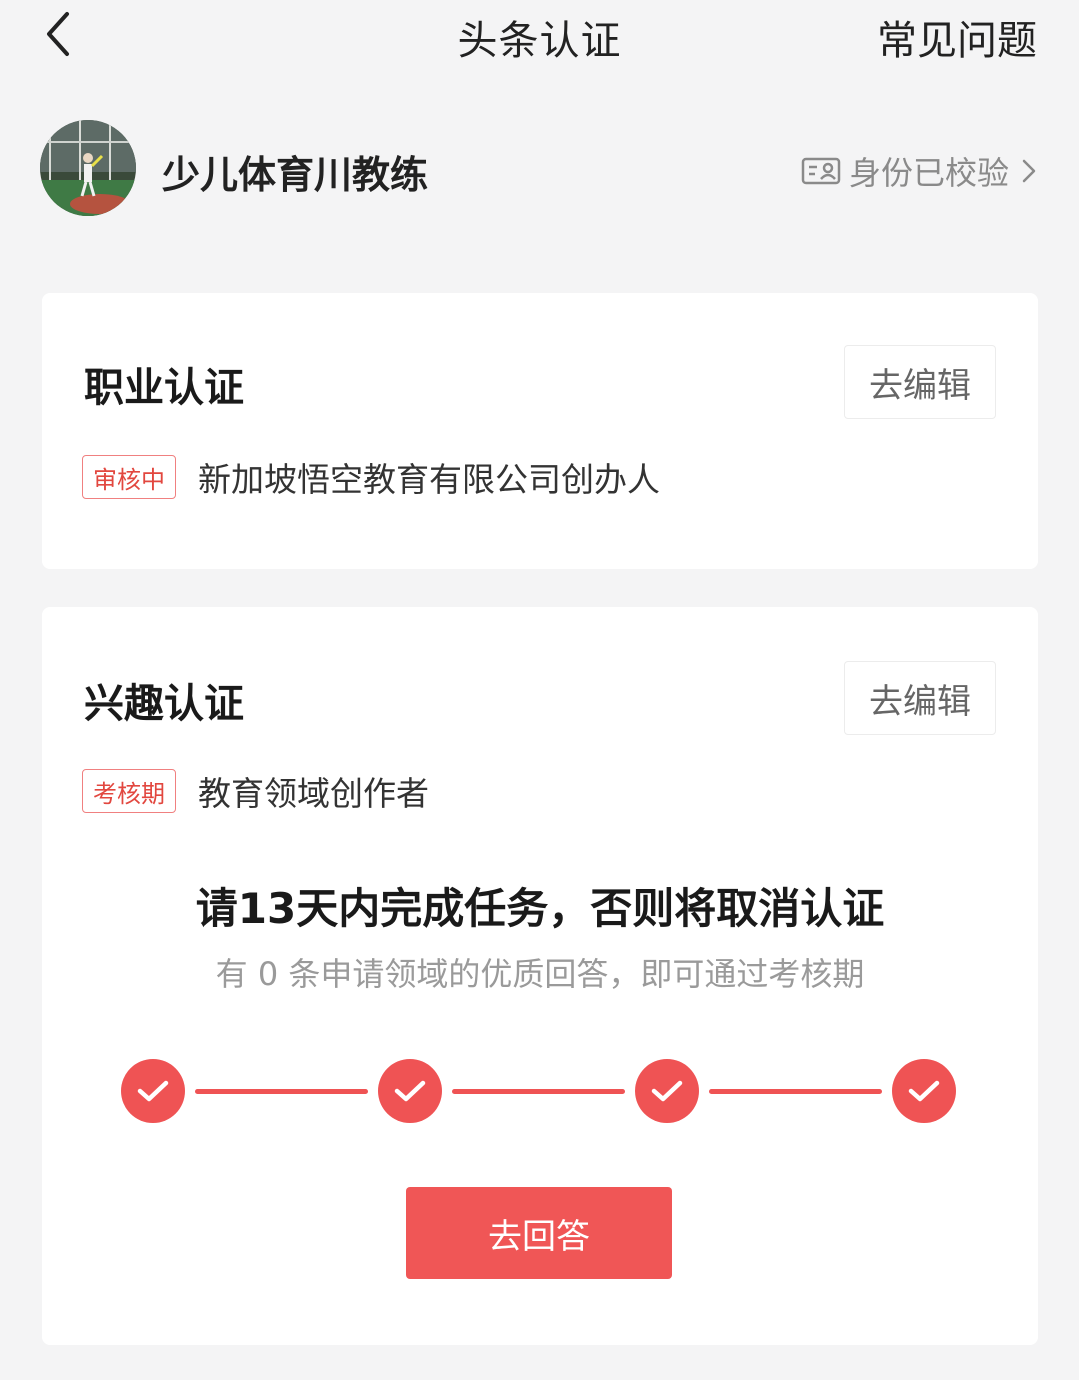 The image size is (1079, 1380). What do you see at coordinates (295, 175) in the screenshot?
I see `username: 少儿体育川教练` at bounding box center [295, 175].